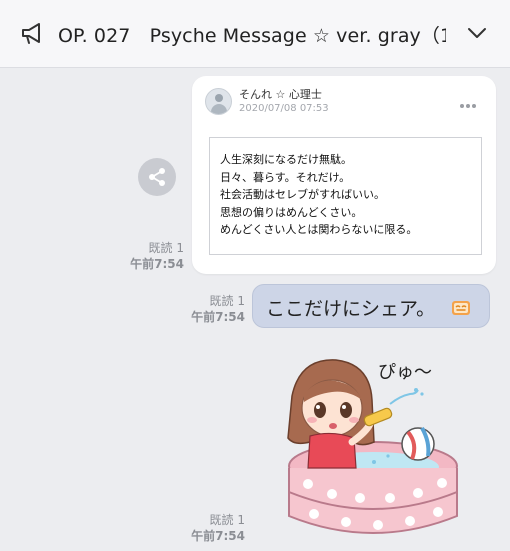  What do you see at coordinates (351, 309) in the screenshot?
I see `message-text: ここだけにシェア。` at bounding box center [351, 309].